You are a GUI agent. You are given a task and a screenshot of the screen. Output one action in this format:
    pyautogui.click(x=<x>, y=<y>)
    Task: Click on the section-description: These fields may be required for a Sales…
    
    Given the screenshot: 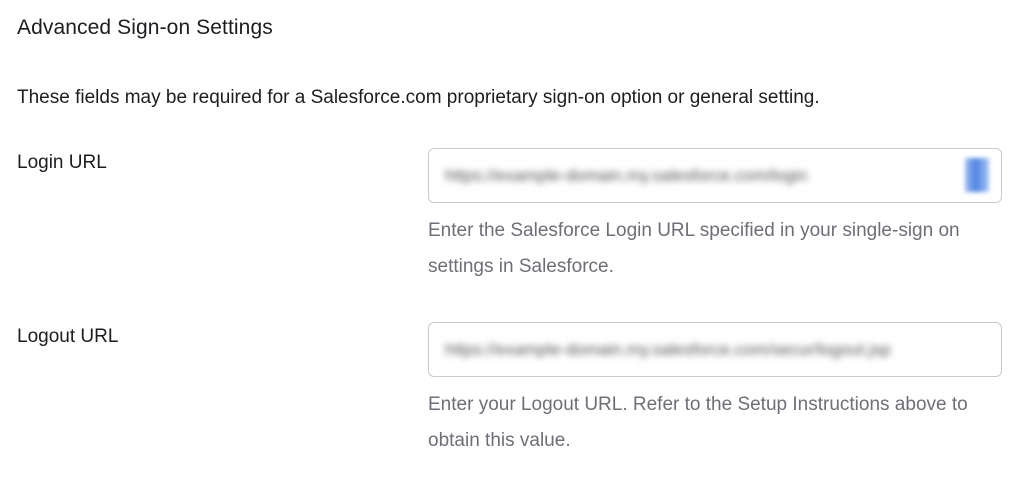 What is the action you would take?
    pyautogui.click(x=418, y=97)
    